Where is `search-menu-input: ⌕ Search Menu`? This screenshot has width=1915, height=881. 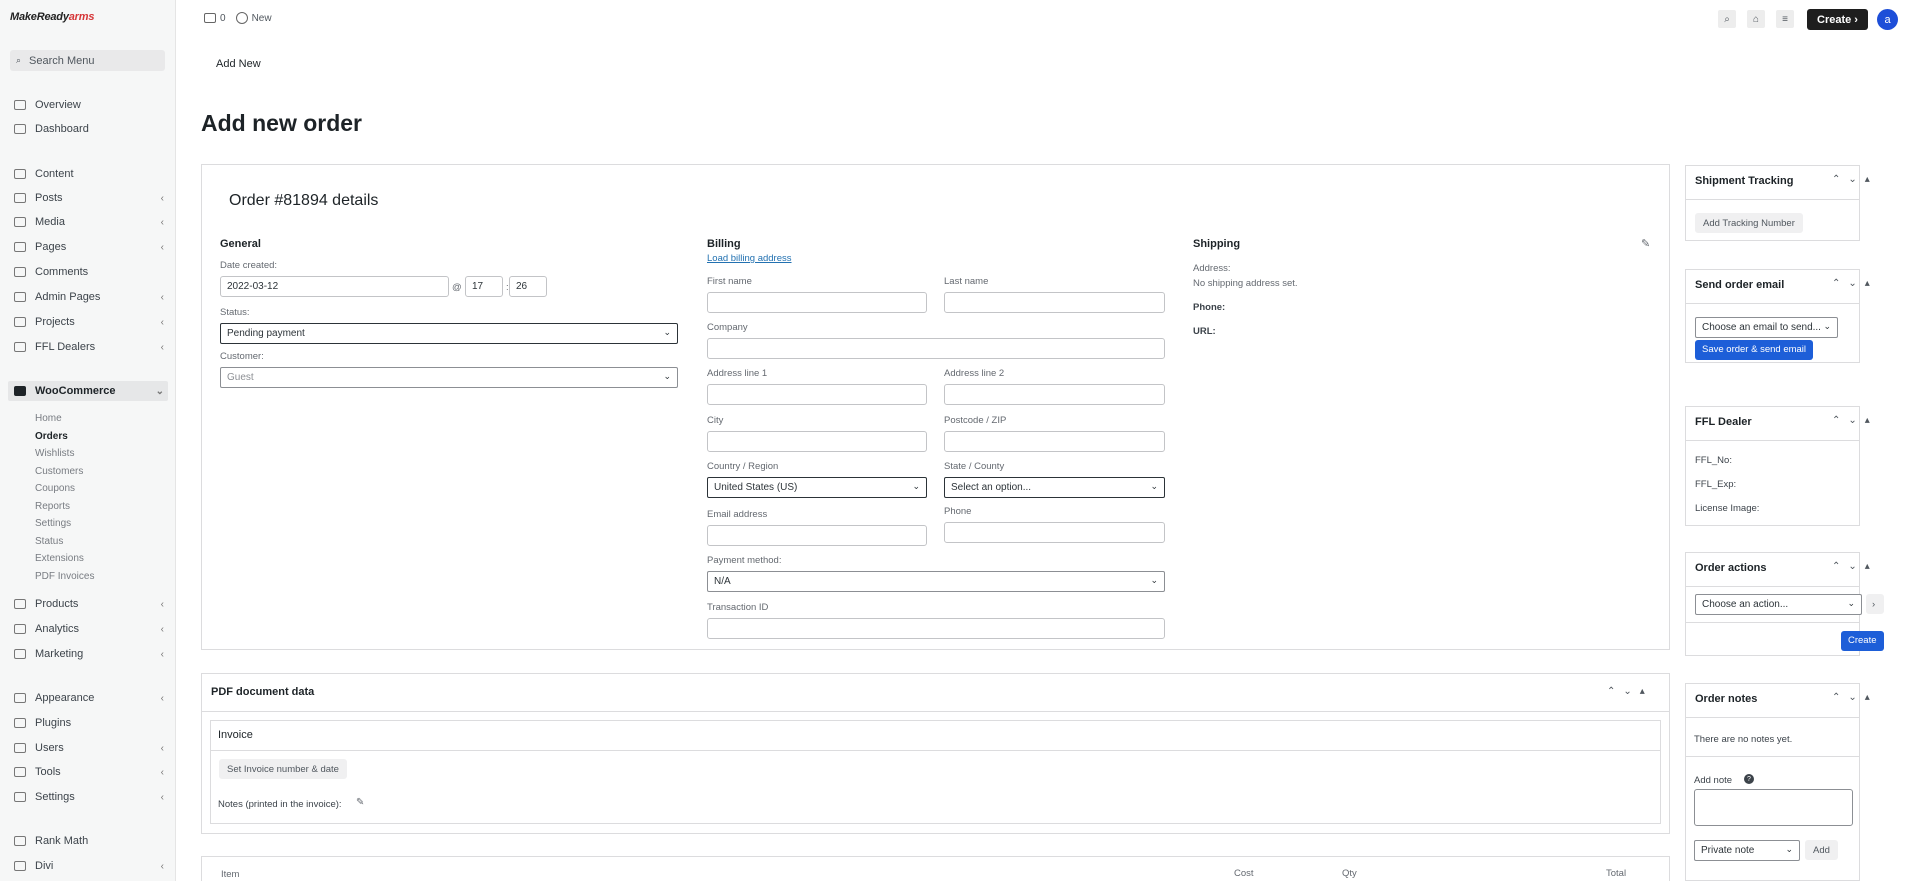 search-menu-input: ⌕ Search Menu is located at coordinates (87, 60).